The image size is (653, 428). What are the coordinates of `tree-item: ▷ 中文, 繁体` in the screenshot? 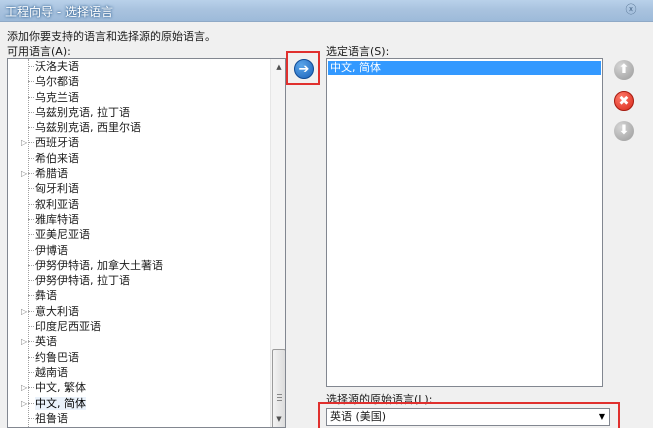 It's located at (138, 387).